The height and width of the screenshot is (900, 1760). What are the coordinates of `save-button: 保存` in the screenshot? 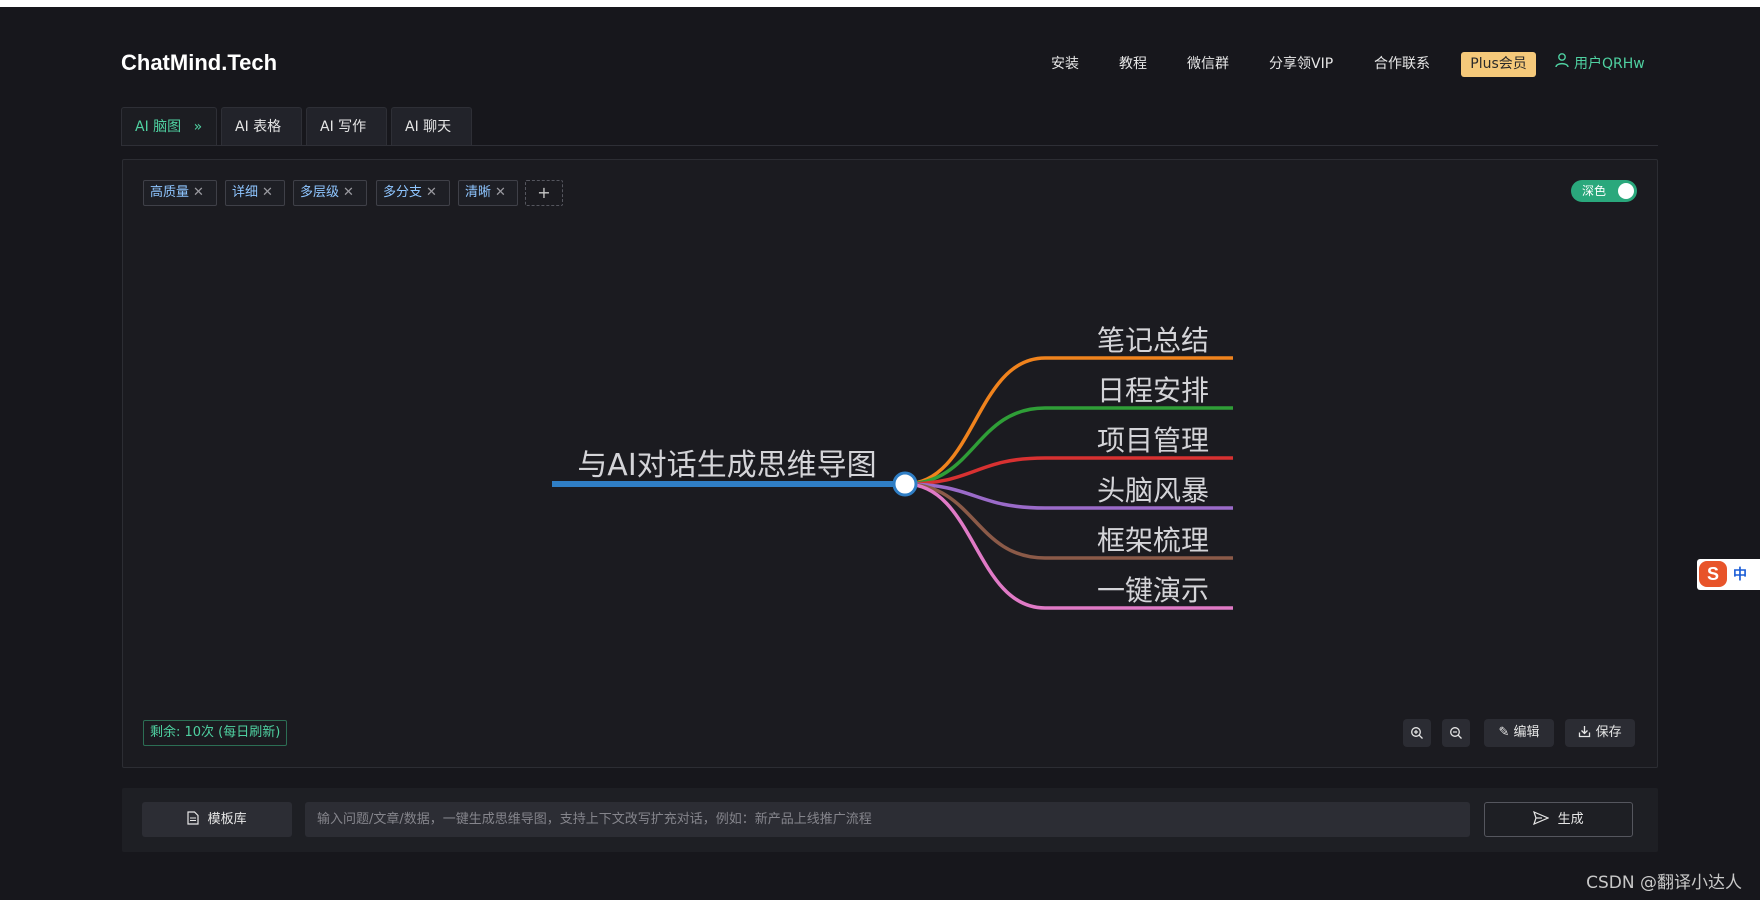 It's located at (1600, 733).